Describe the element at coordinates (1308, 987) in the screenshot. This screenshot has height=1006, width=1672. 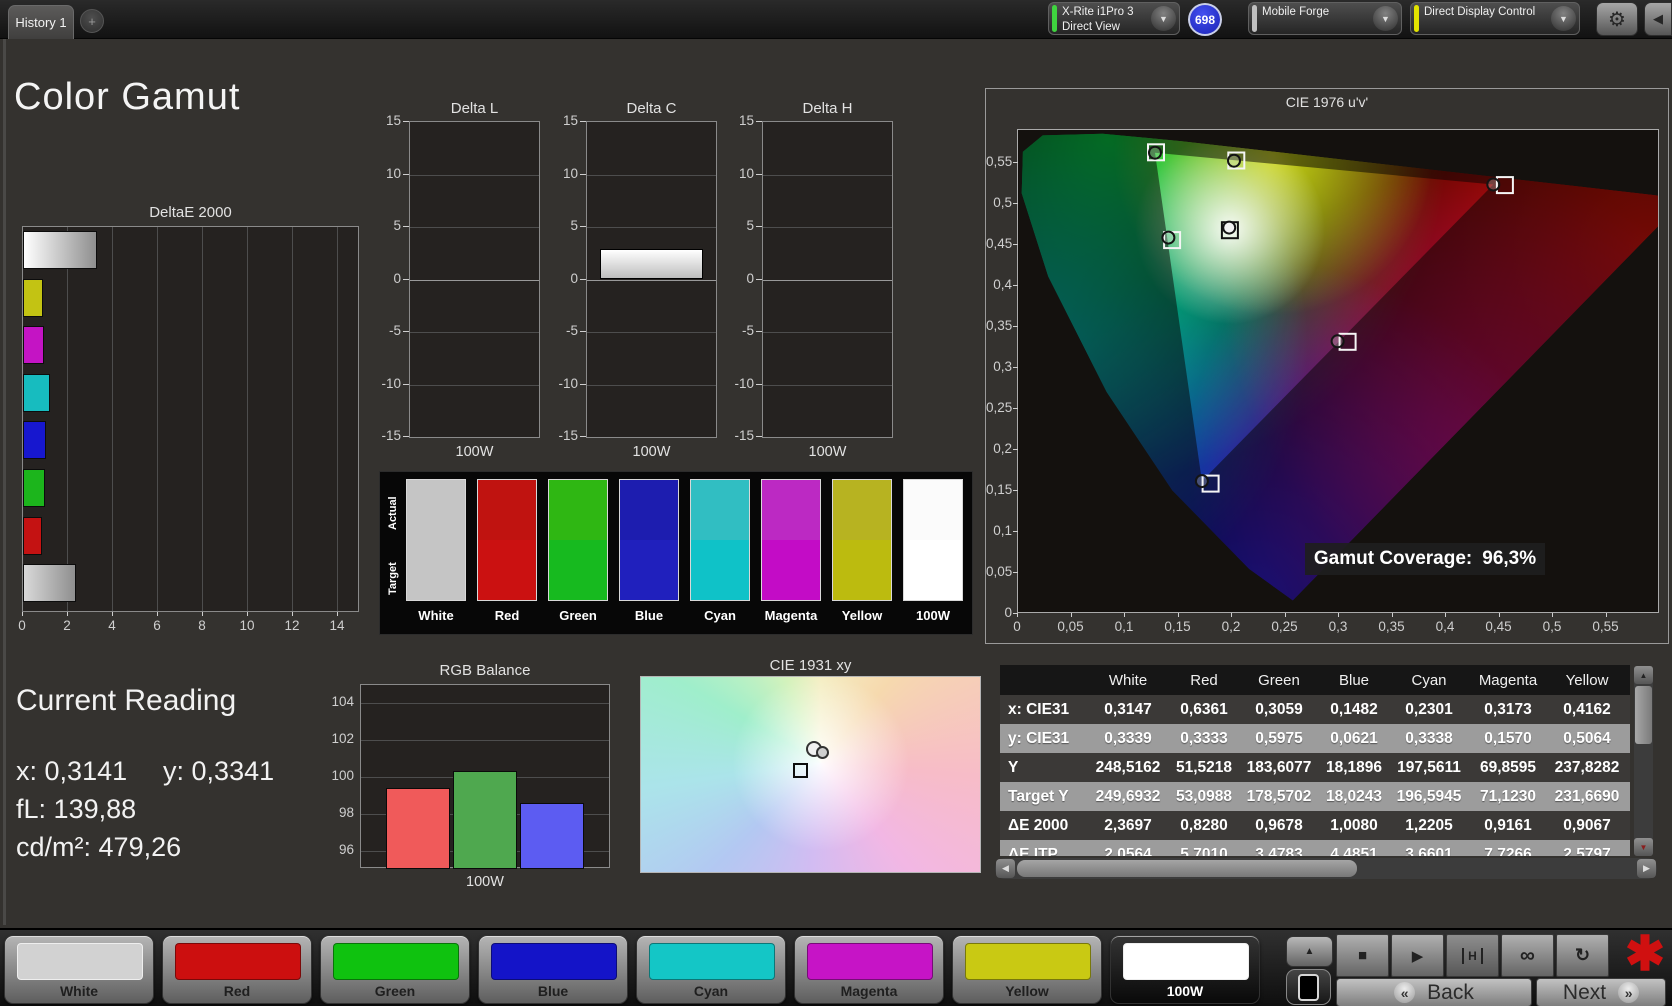
I see `pattern-window-toggle` at that location.